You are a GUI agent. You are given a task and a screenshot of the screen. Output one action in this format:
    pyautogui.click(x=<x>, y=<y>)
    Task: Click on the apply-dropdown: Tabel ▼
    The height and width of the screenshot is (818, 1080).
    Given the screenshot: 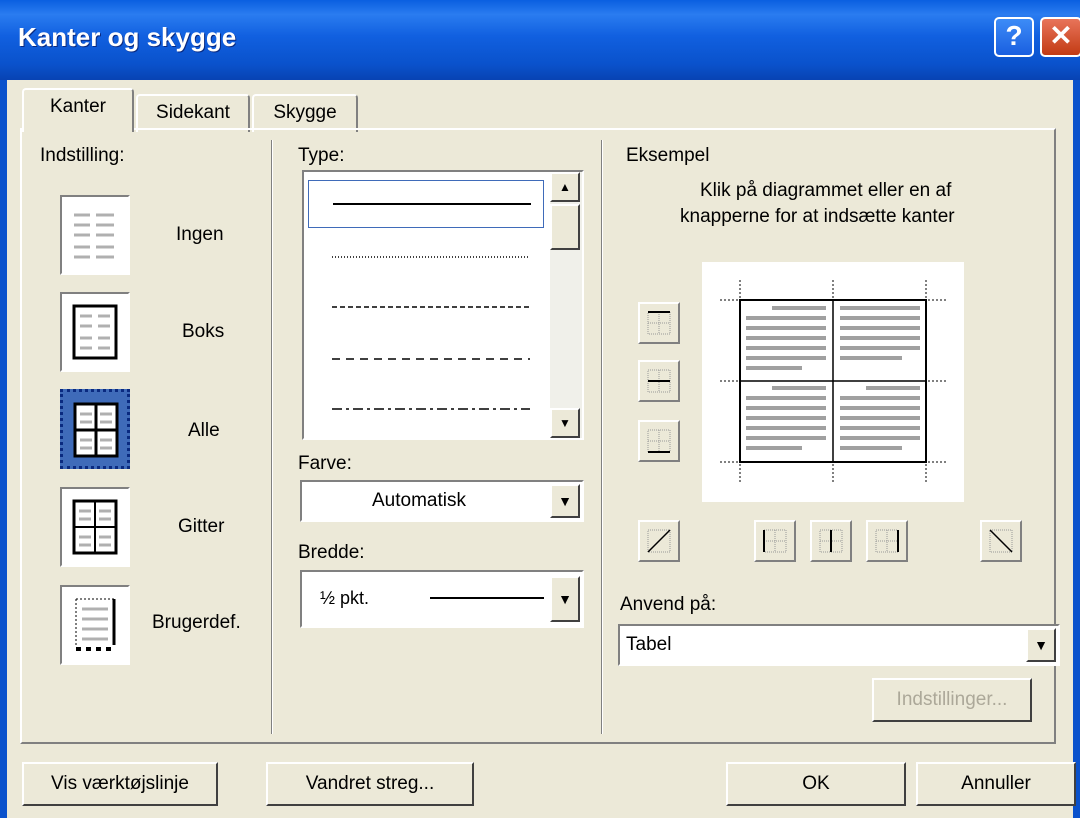 What is the action you would take?
    pyautogui.click(x=839, y=645)
    